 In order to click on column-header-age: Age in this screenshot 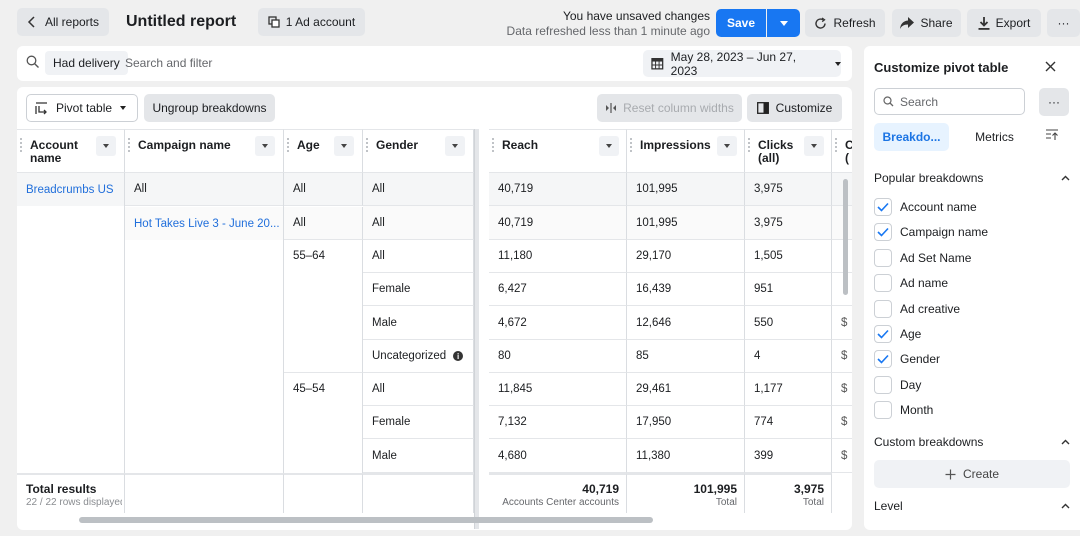, I will do `click(323, 151)`.